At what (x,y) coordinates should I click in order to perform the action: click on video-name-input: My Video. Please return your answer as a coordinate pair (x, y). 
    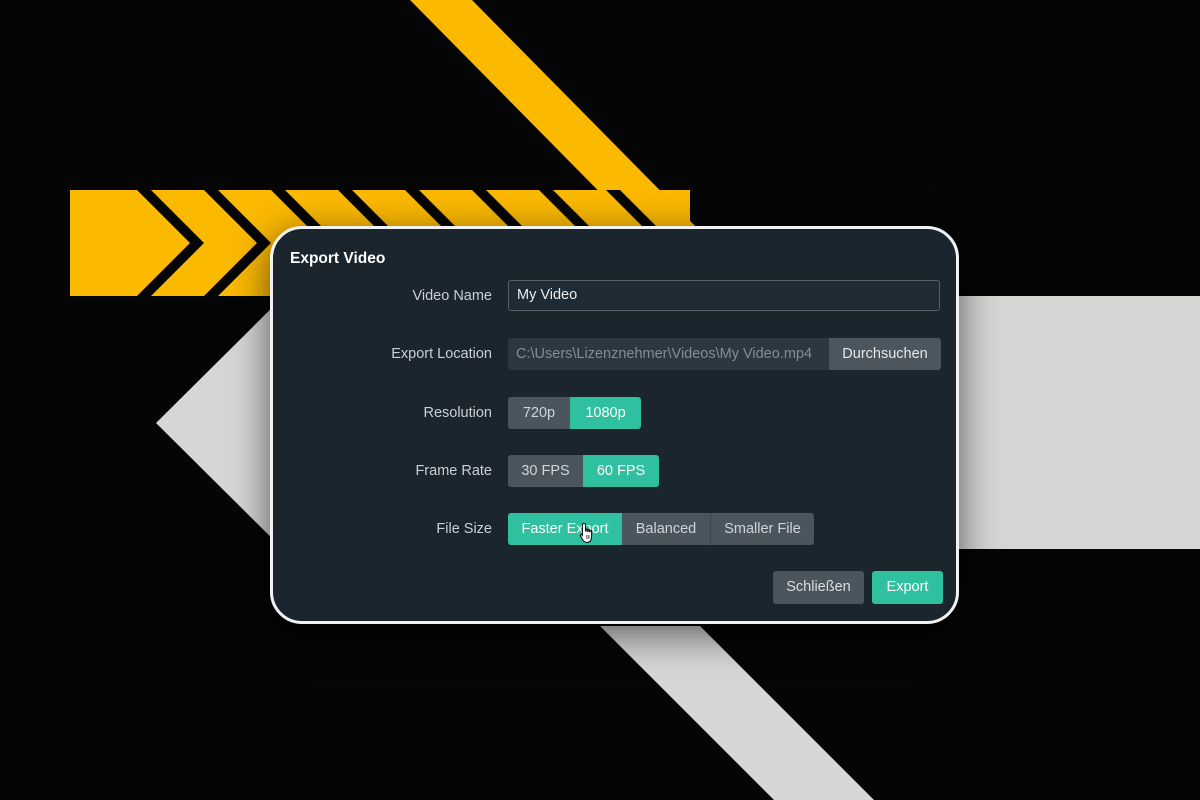
    Looking at the image, I should click on (724, 295).